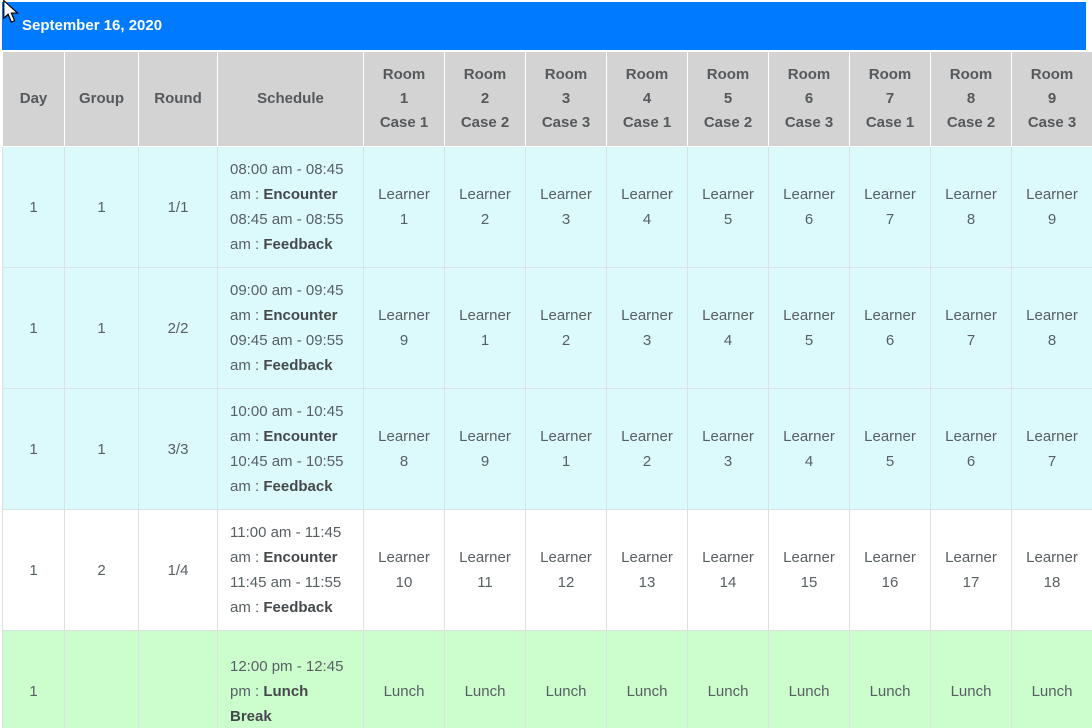 This screenshot has width=1092, height=728. What do you see at coordinates (290, 461) in the screenshot?
I see `schedule-line: 10:45 am - 10:55` at bounding box center [290, 461].